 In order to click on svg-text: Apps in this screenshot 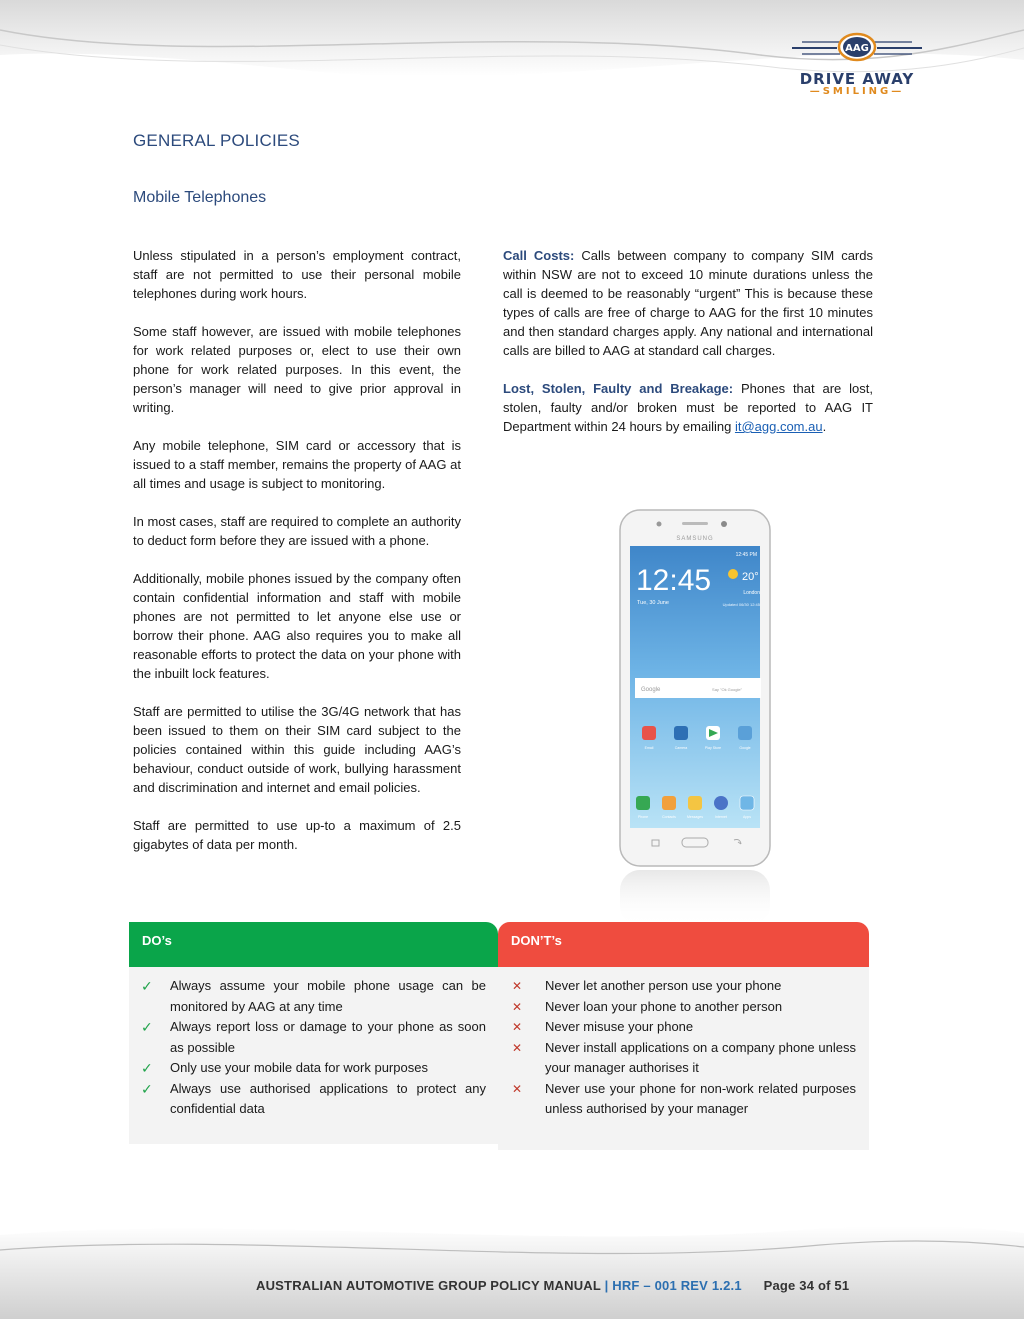, I will do `click(747, 817)`.